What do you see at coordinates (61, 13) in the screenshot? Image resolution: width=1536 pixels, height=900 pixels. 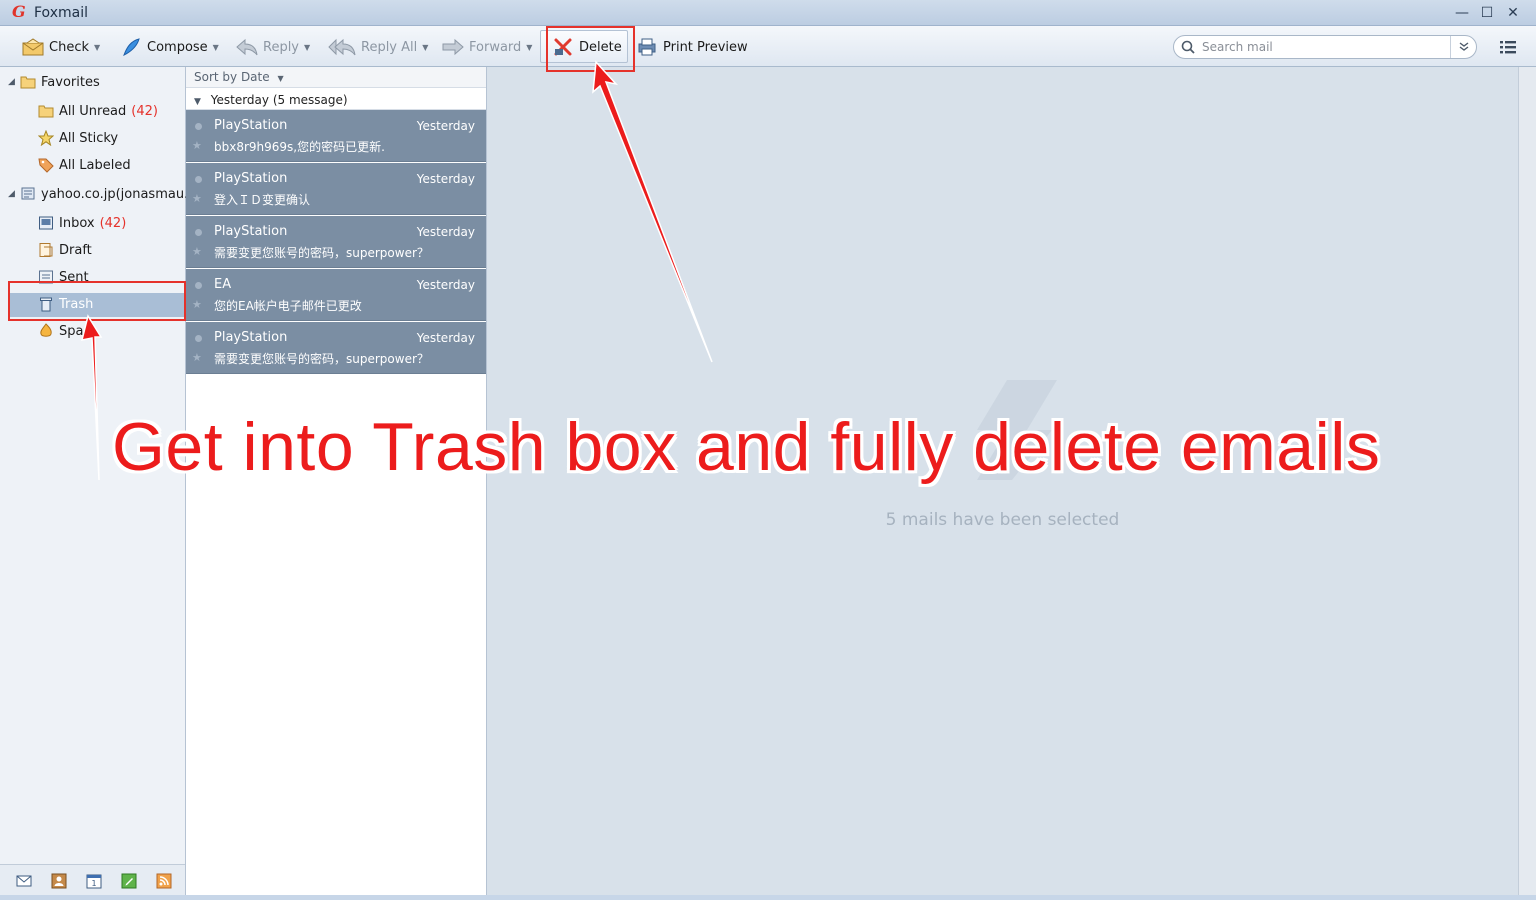 I see `app-title: Foxmail` at bounding box center [61, 13].